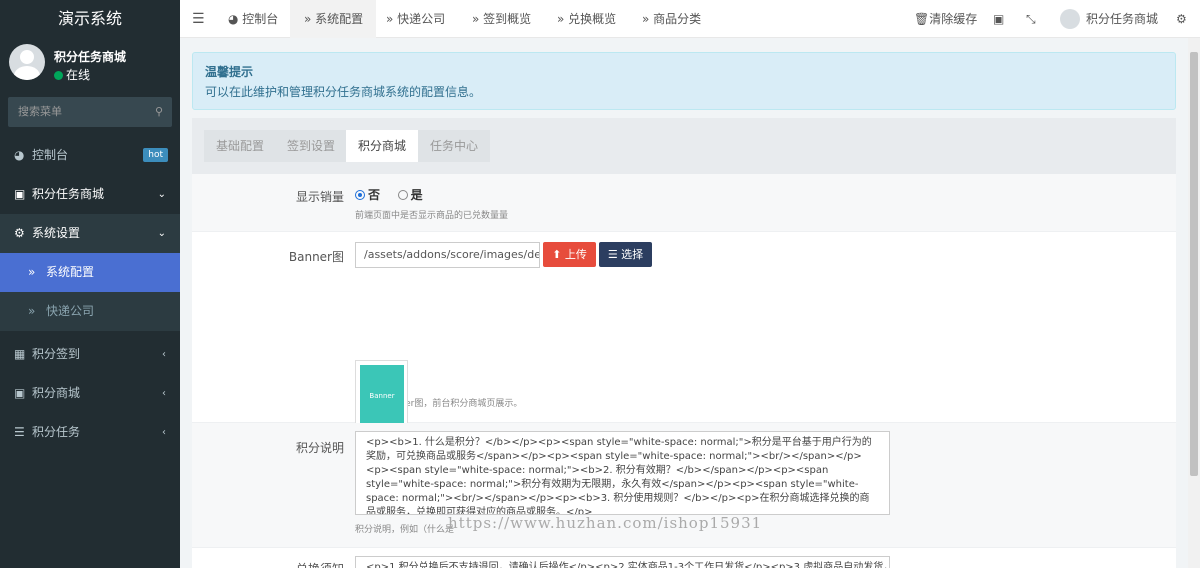 This screenshot has width=1200, height=568. Describe the element at coordinates (575, 254) in the screenshot. I see `upload-label: 上传` at that location.